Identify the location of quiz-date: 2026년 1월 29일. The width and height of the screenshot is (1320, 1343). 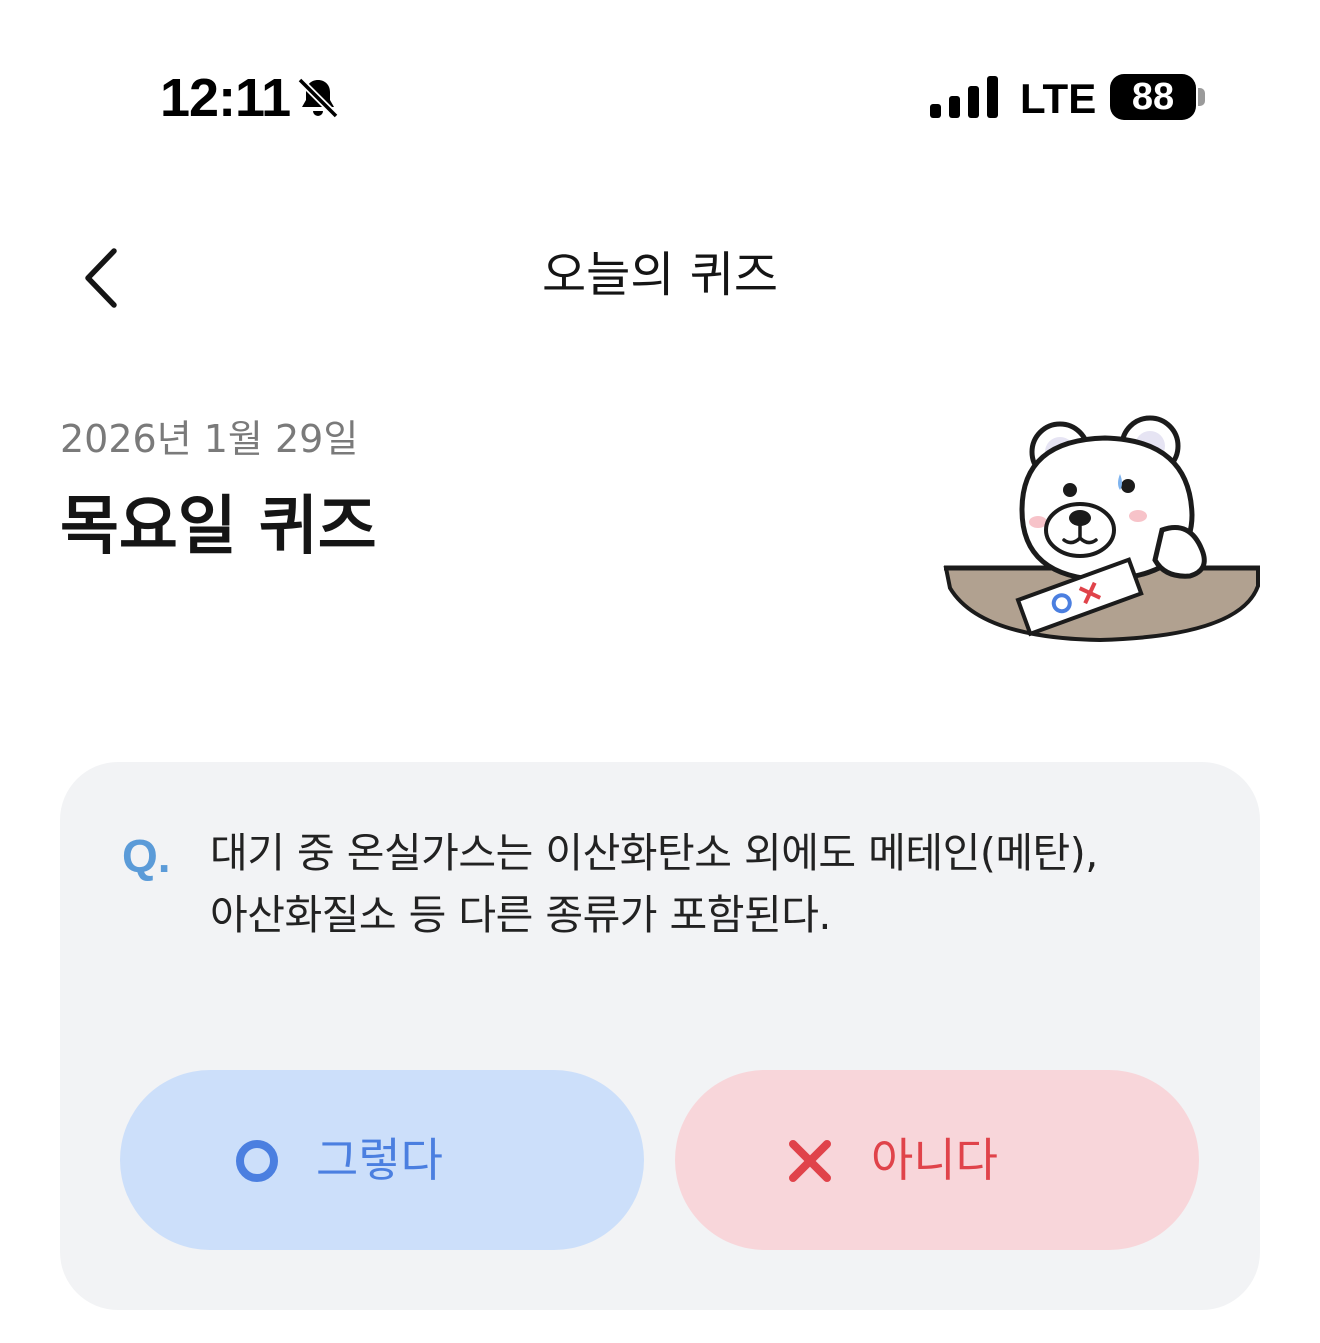
(209, 439).